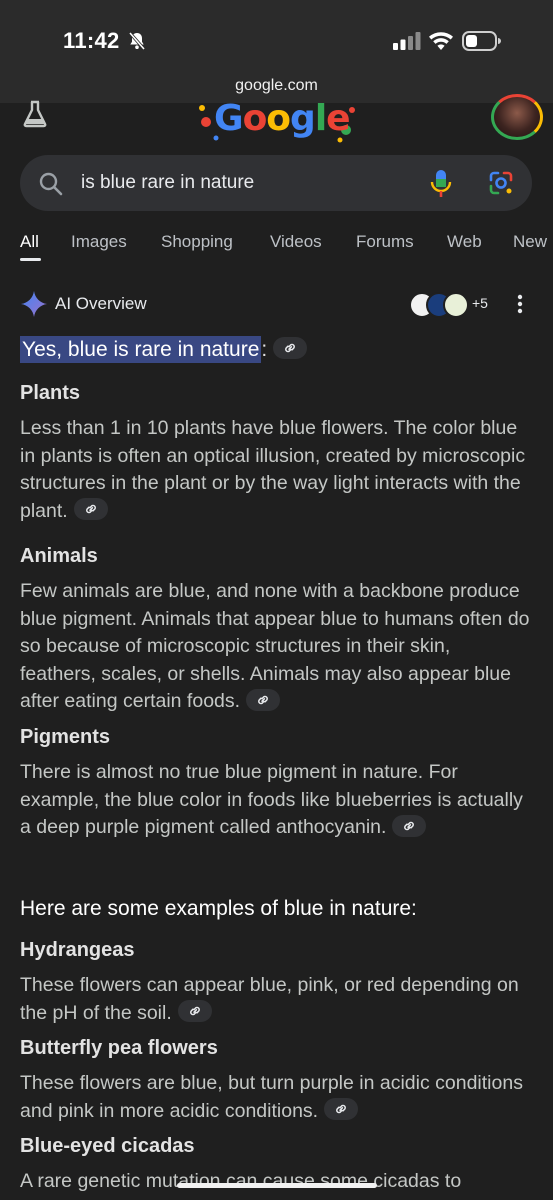 The width and height of the screenshot is (553, 1200). Describe the element at coordinates (385, 242) in the screenshot. I see `tab-forums: Forums` at that location.